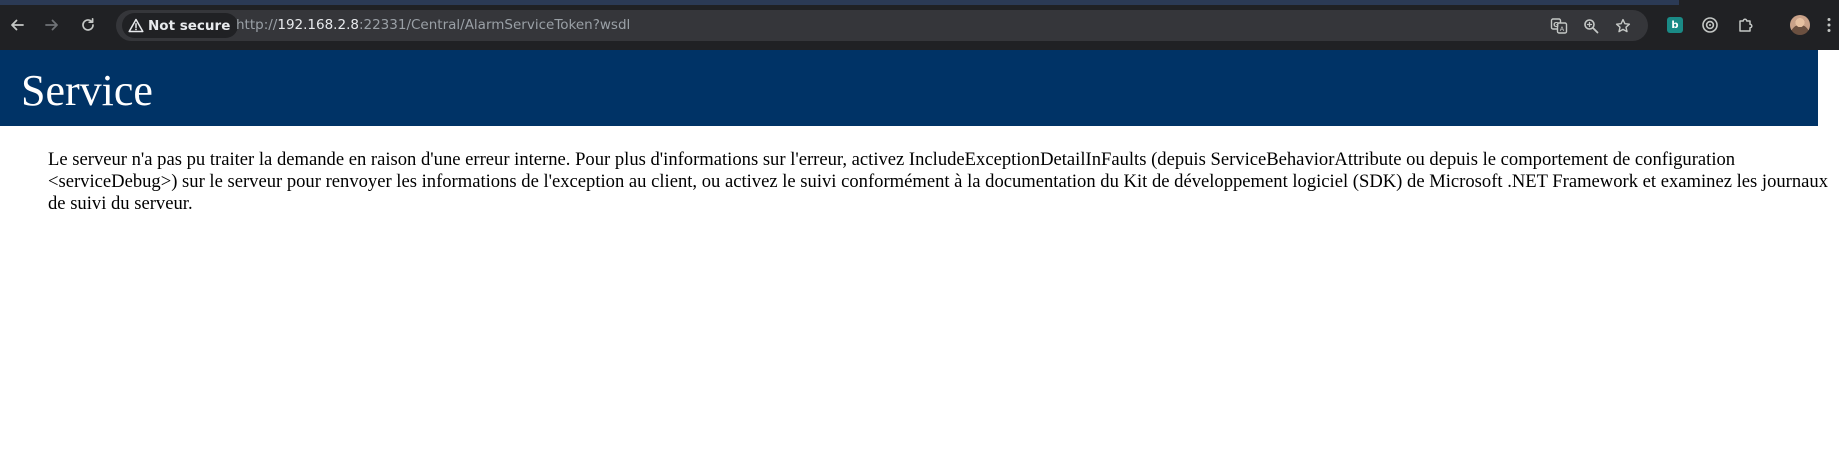  I want to click on not-secure-label: Not secure, so click(189, 25).